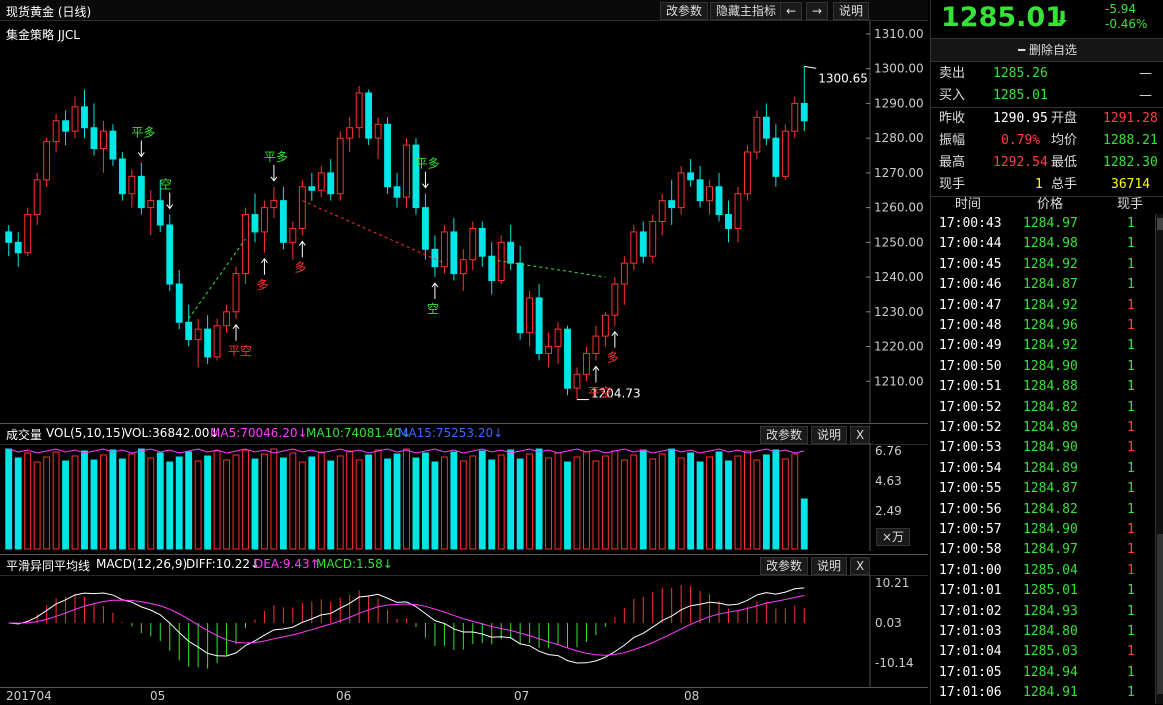  I want to click on vol-ylabel-high: 6.76, so click(888, 451).